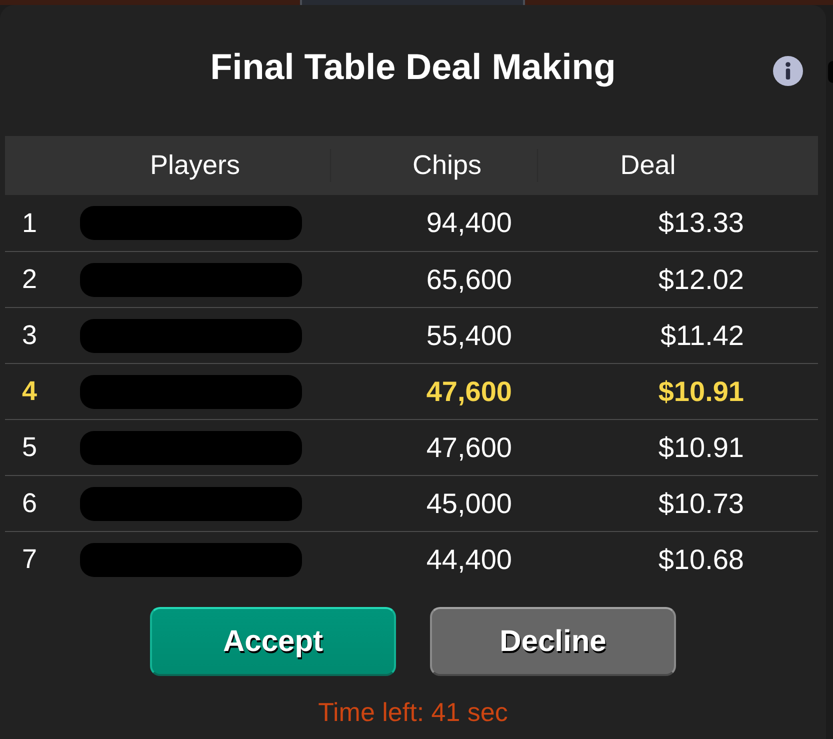  What do you see at coordinates (433, 165) in the screenshot?
I see `column-header: Chips` at bounding box center [433, 165].